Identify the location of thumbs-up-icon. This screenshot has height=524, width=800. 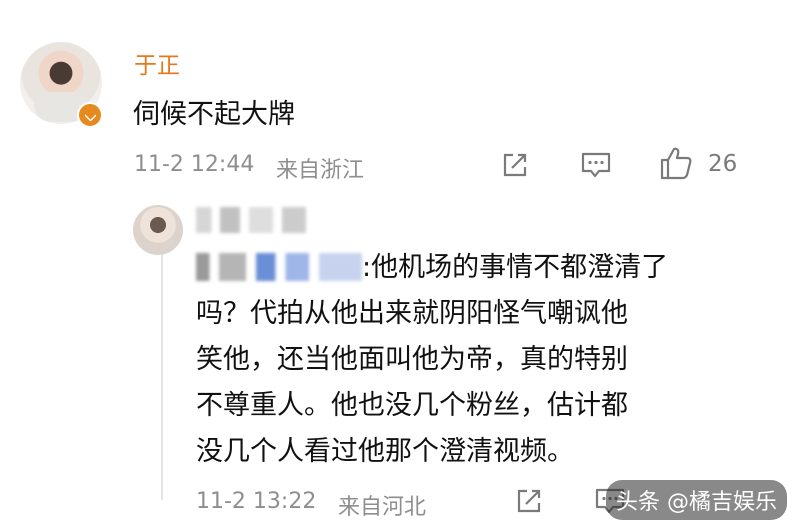
(676, 163).